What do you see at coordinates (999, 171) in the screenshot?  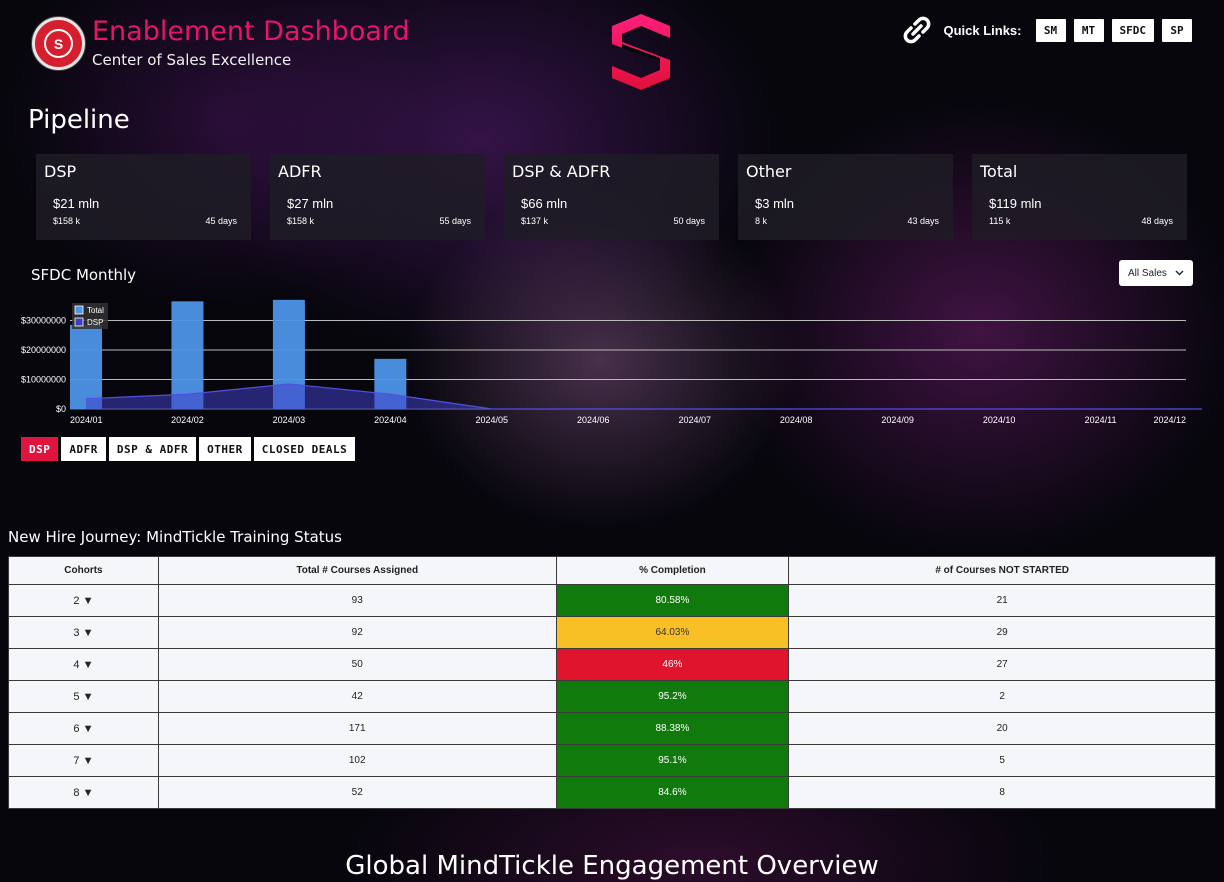 I see `card-title: Total` at bounding box center [999, 171].